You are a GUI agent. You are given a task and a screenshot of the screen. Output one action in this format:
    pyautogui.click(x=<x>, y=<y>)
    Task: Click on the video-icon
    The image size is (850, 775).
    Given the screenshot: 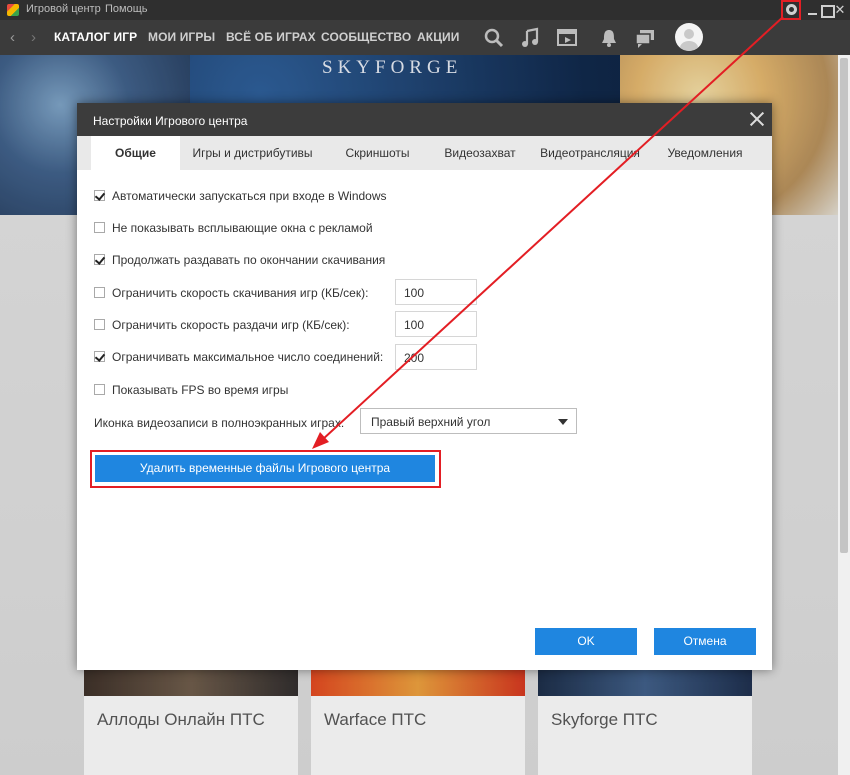 What is the action you would take?
    pyautogui.click(x=567, y=38)
    